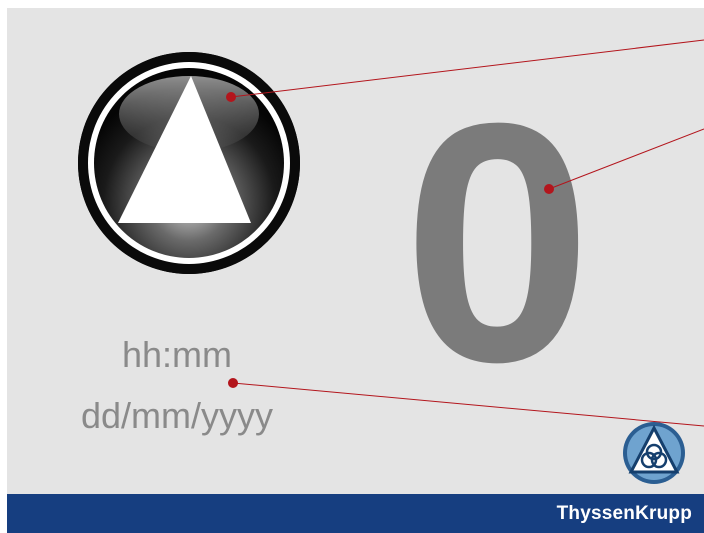 Image resolution: width=704 pixels, height=533 pixels. Describe the element at coordinates (654, 453) in the screenshot. I see `thyssenkrupp-logo-icon` at that location.